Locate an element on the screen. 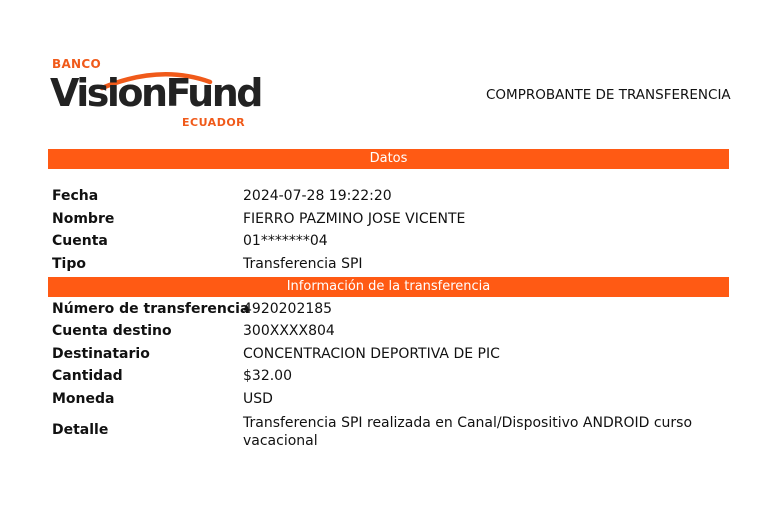  row-value: $32.00 is located at coordinates (267, 376).